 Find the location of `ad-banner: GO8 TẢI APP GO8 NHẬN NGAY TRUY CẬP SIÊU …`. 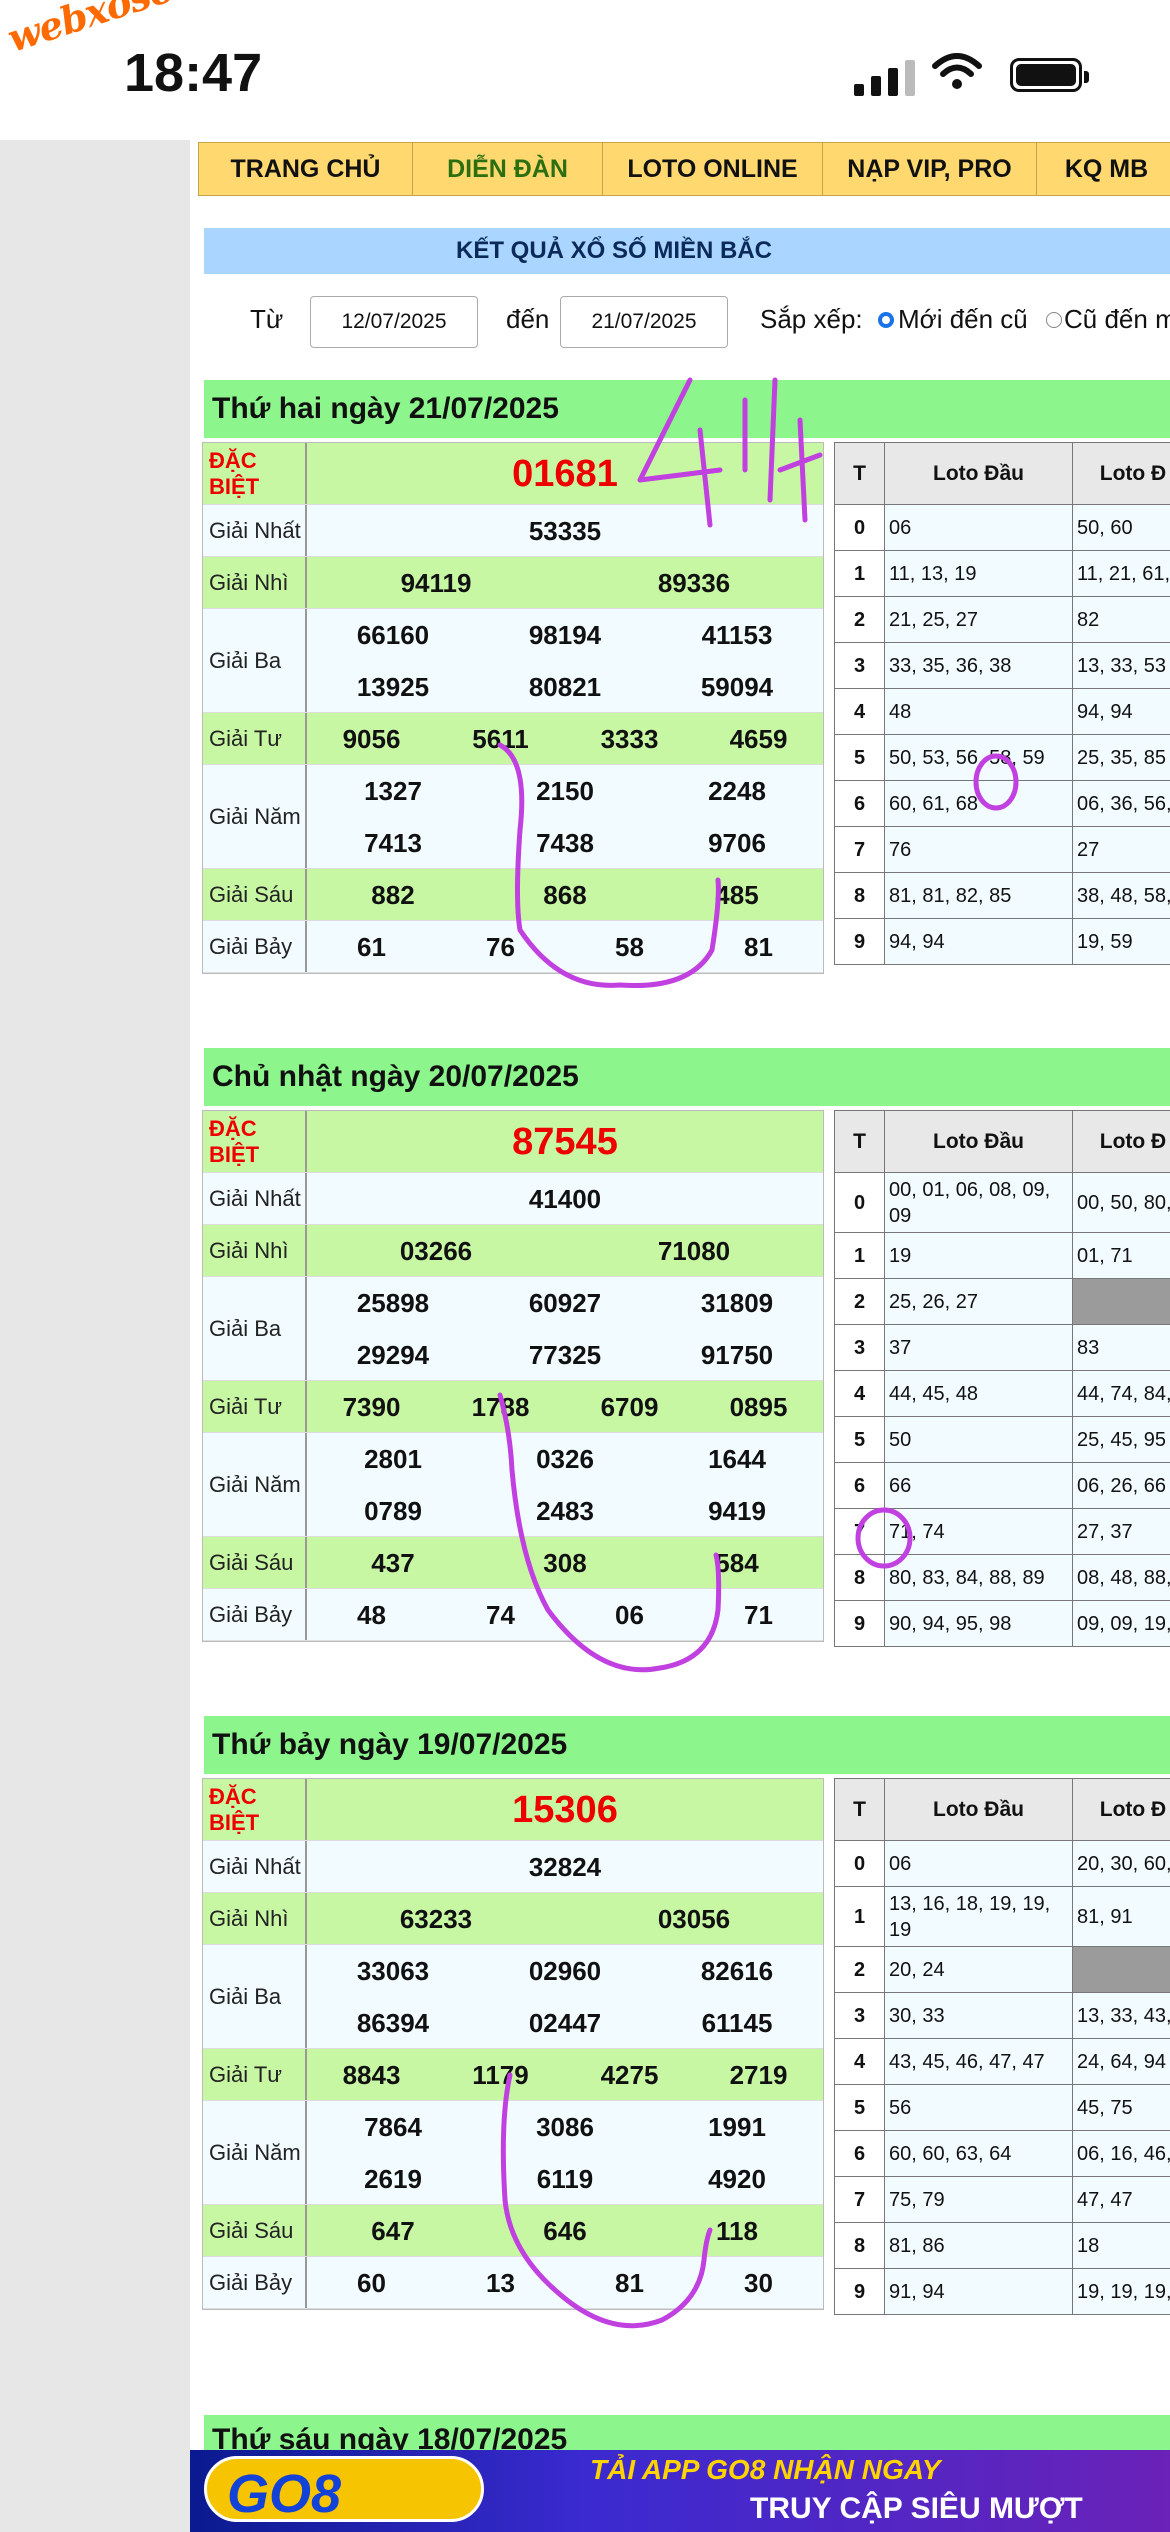

ad-banner: GO8 TẢI APP GO8 NHẬN NGAY TRUY CẬP SIÊU … is located at coordinates (680, 2491).